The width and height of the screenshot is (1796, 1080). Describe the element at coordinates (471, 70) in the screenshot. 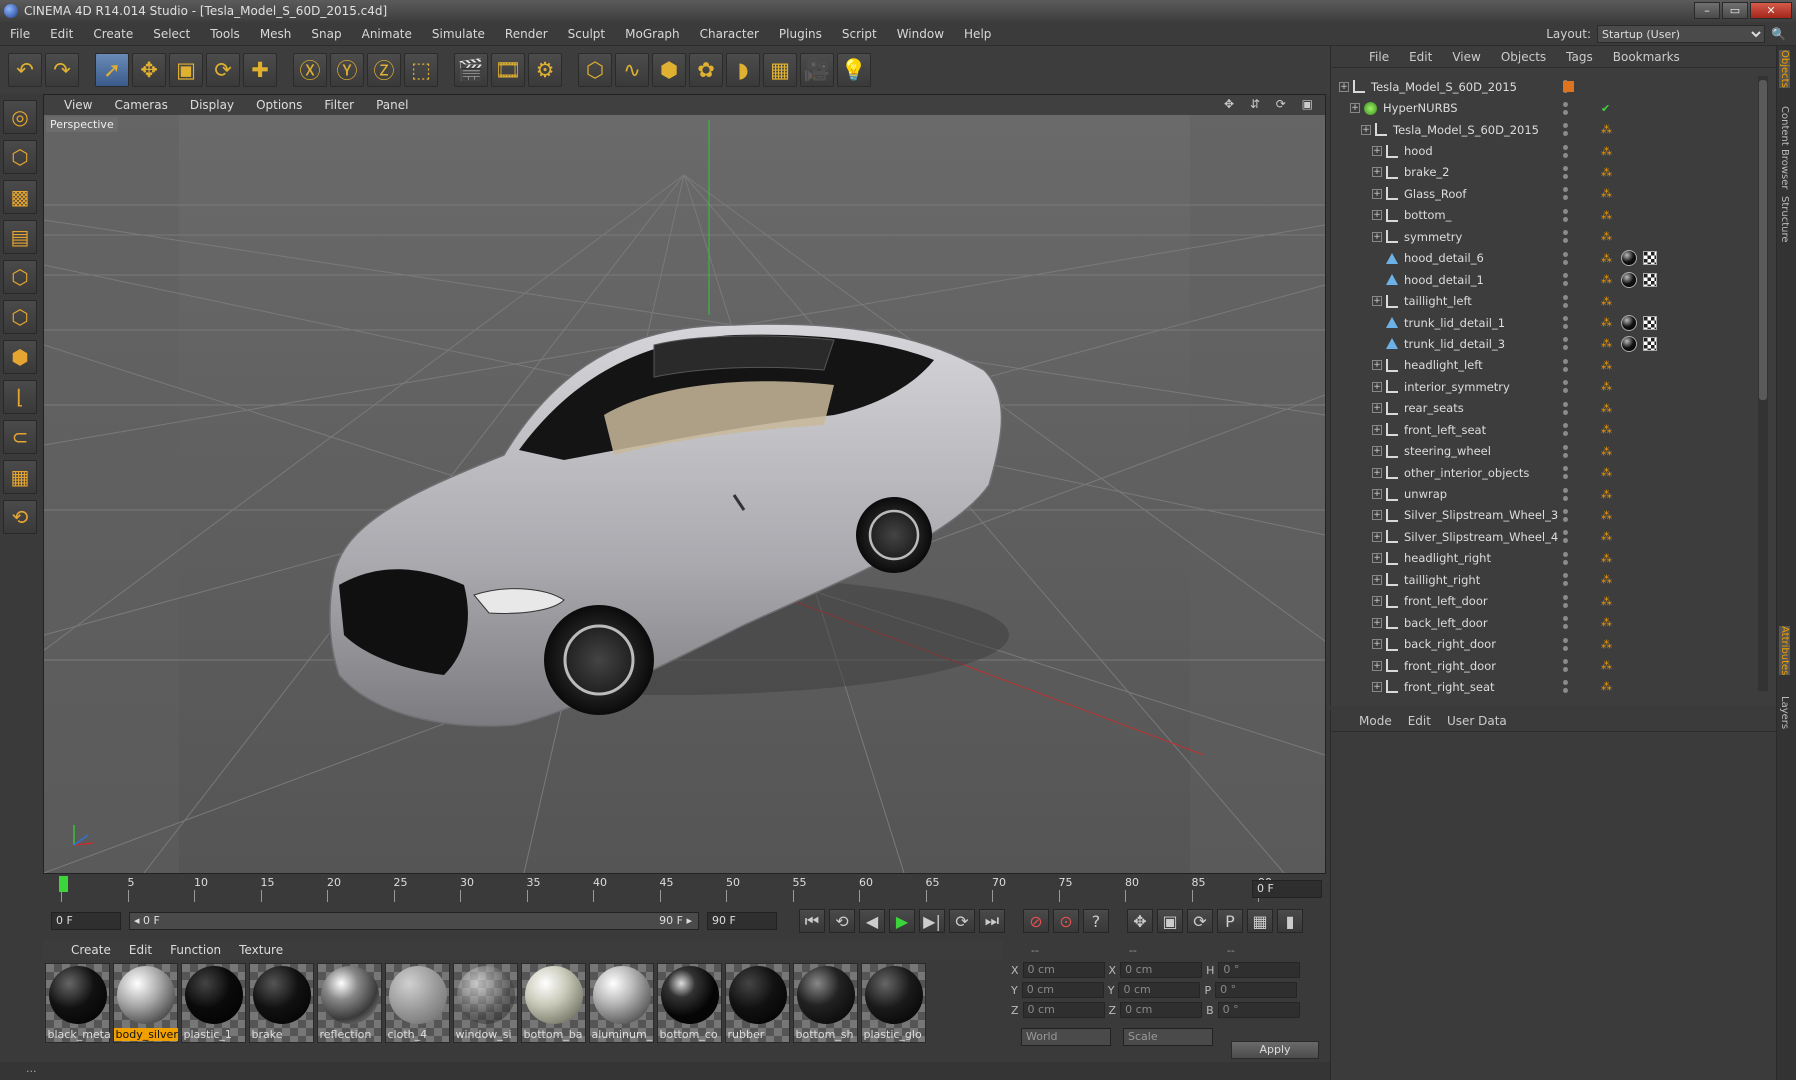

I see `render-view-button: 🎬` at that location.